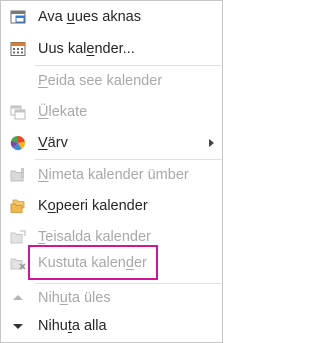  I want to click on menu-item-copy-calendar: Kopeeri kalender, so click(111, 206).